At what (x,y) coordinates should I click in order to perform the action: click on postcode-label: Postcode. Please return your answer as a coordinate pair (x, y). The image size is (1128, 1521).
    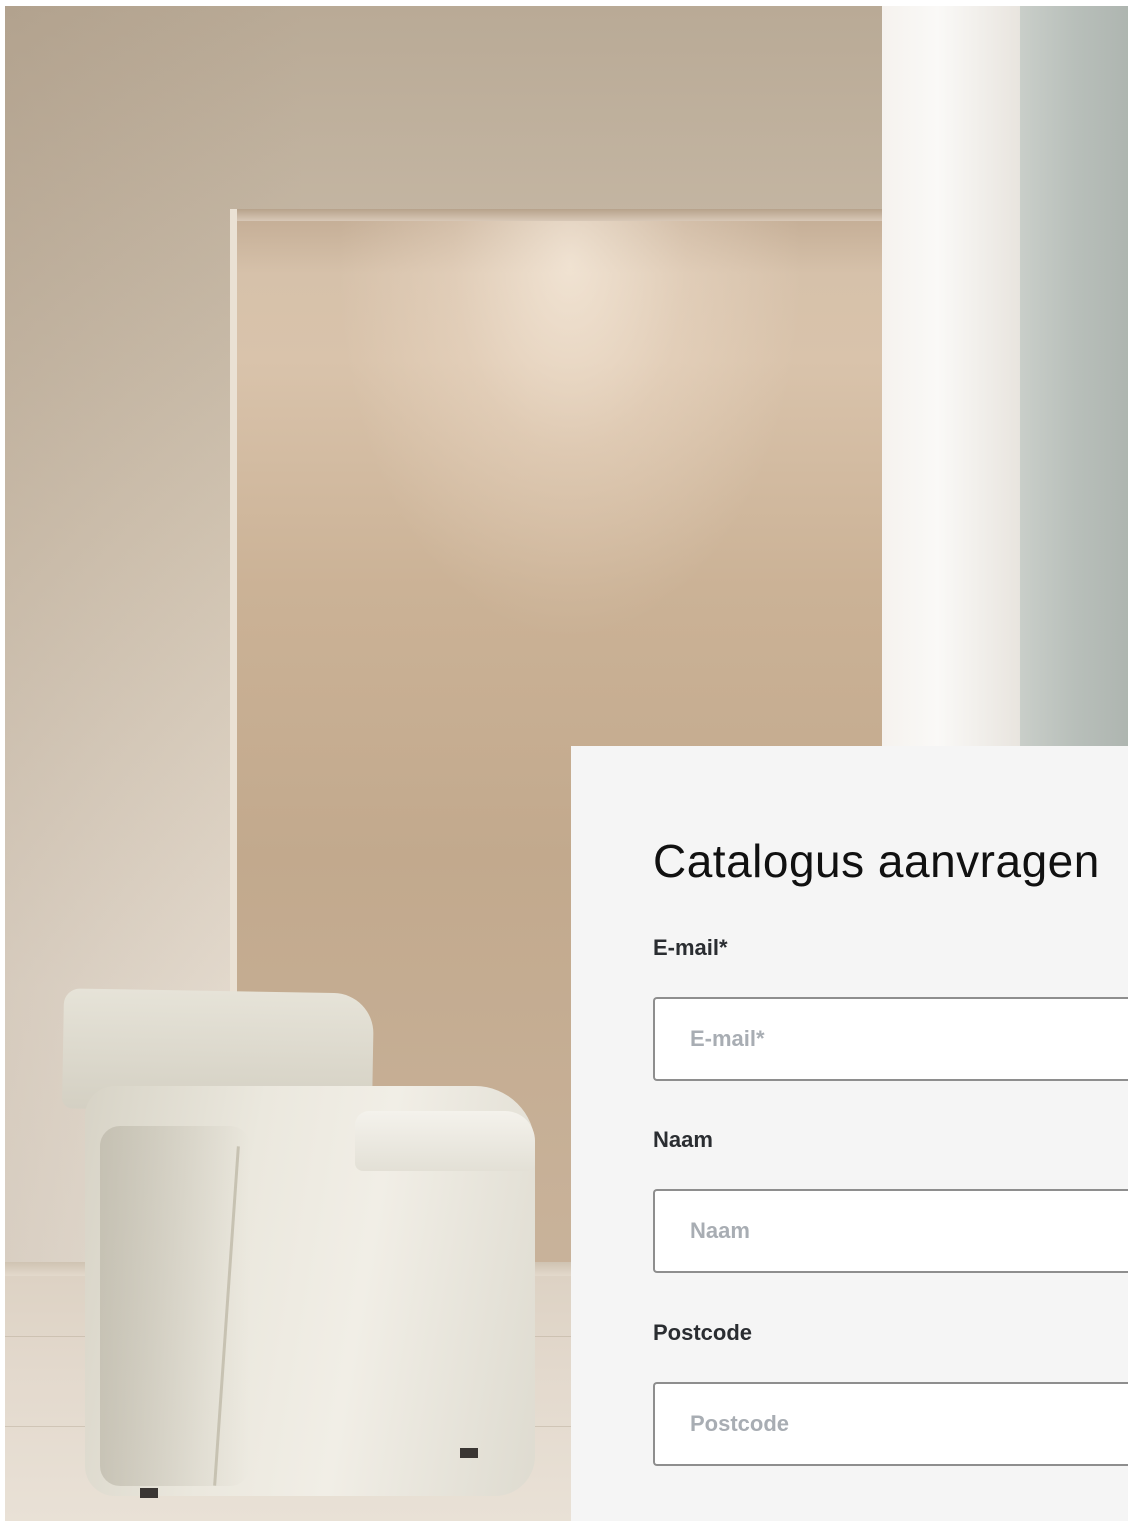
    Looking at the image, I should click on (703, 1332).